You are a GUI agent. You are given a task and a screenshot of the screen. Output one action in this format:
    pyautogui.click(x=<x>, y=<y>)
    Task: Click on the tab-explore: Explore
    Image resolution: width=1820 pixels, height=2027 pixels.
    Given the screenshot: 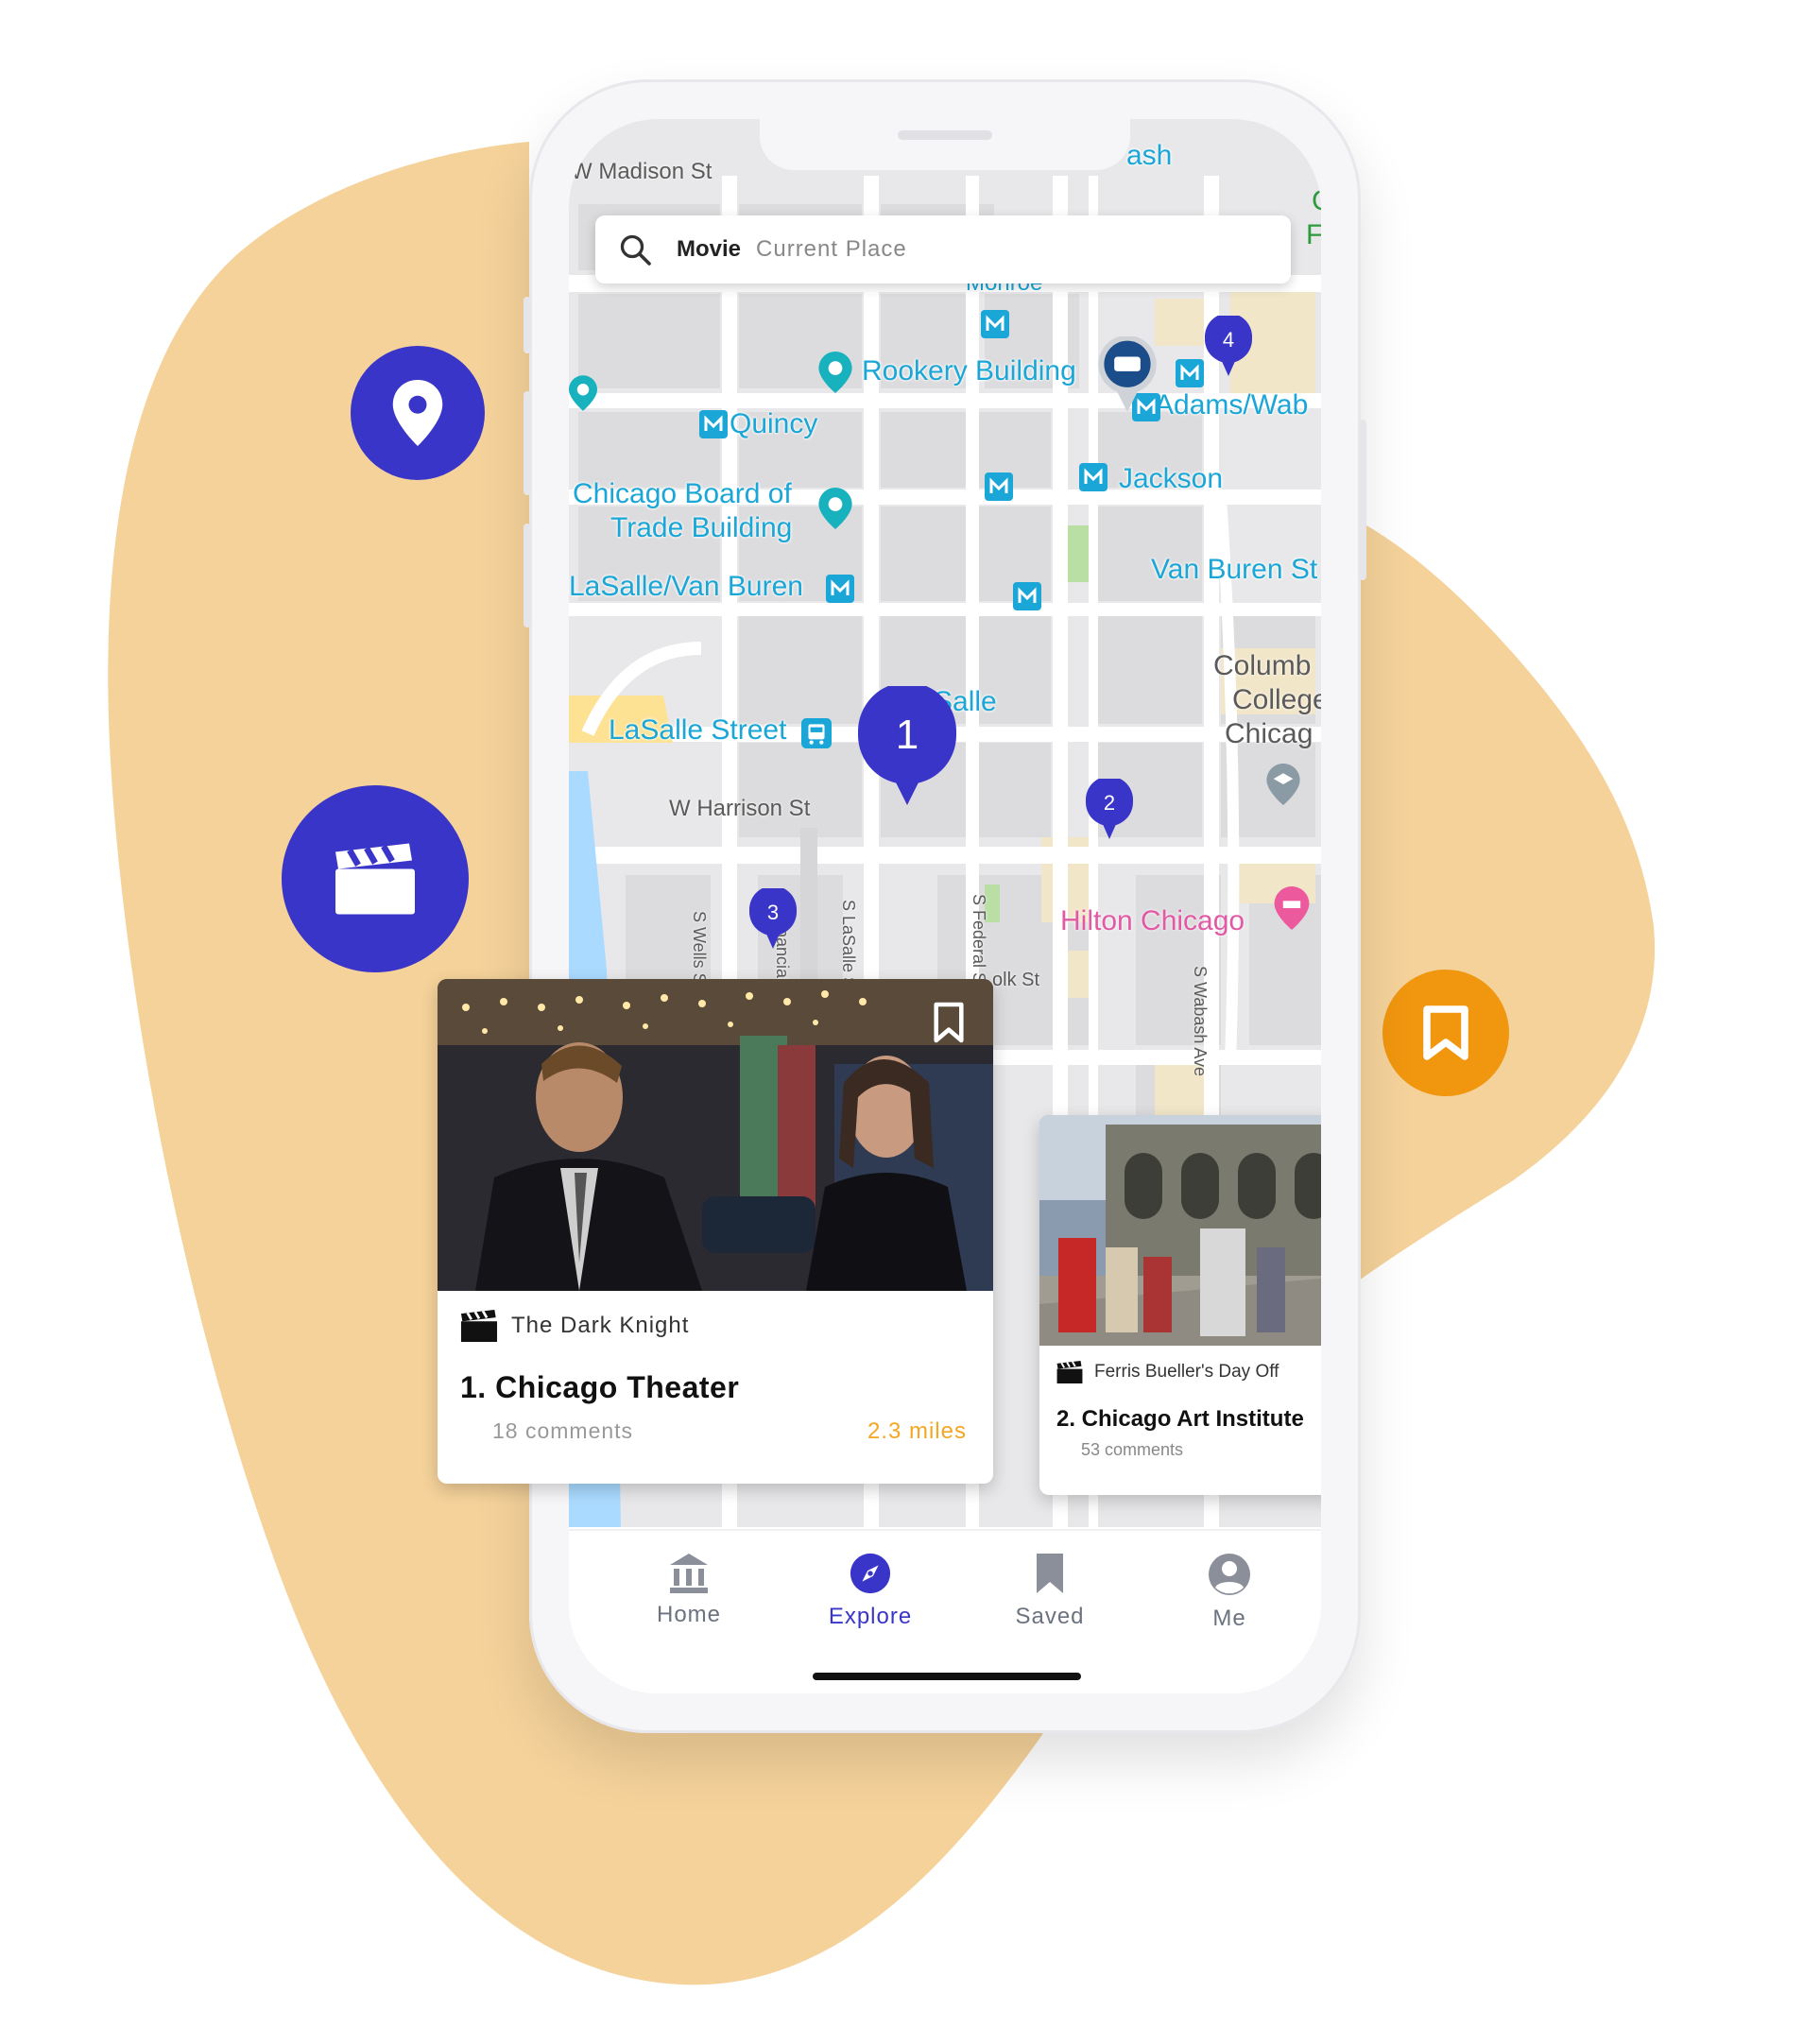 What is the action you would take?
    pyautogui.click(x=870, y=1591)
    